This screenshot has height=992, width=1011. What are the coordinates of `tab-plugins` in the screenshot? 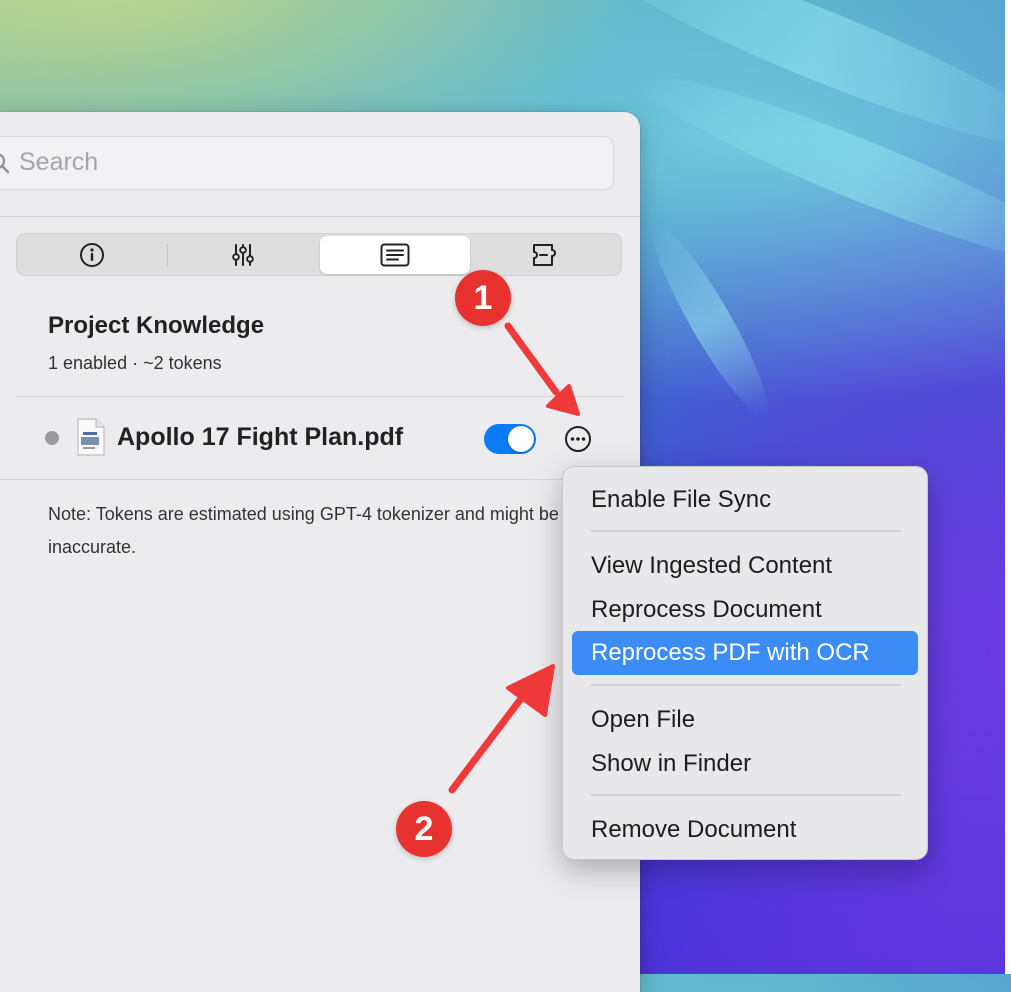 It's located at (547, 255).